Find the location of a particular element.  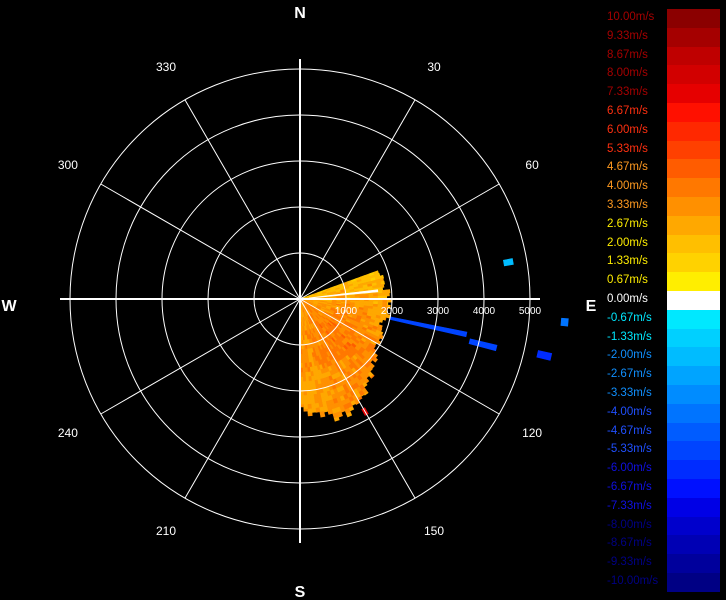

range-label: 4000 is located at coordinates (484, 311).